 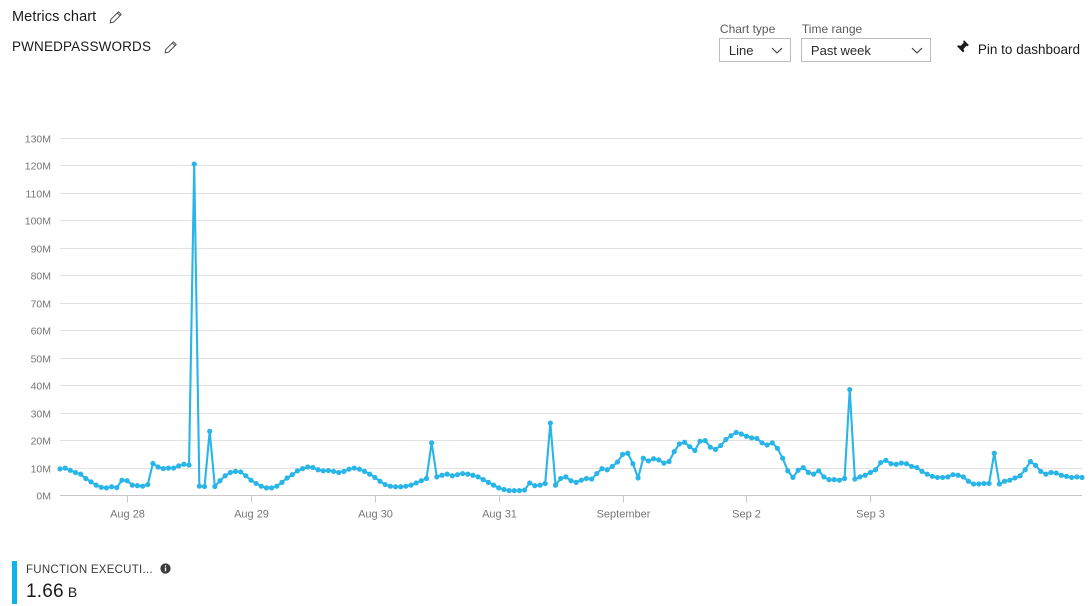 What do you see at coordinates (840, 50) in the screenshot?
I see `time-range-value: Past week` at bounding box center [840, 50].